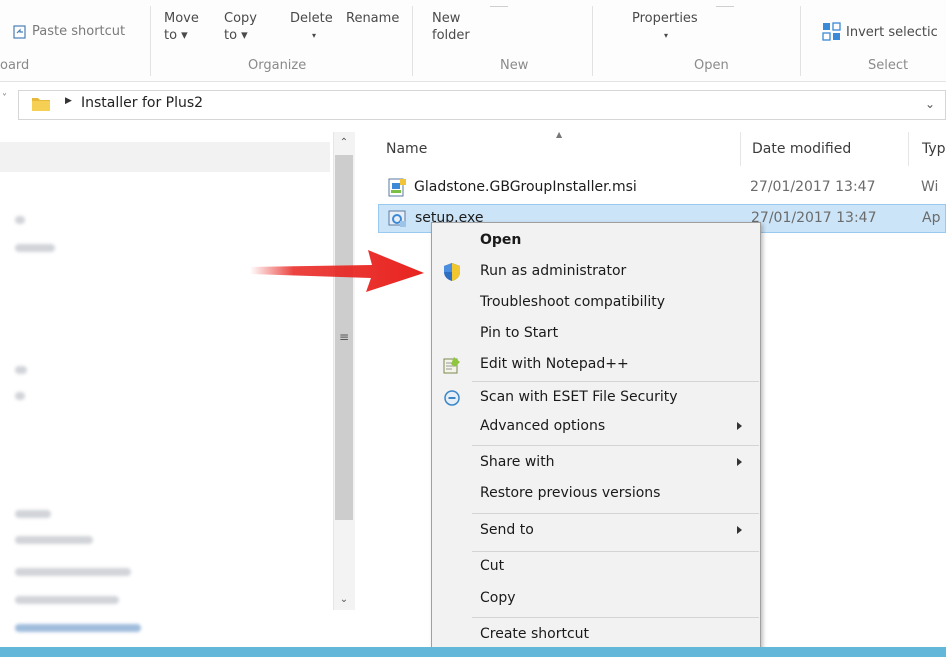 The width and height of the screenshot is (946, 657). Describe the element at coordinates (397, 187) in the screenshot. I see `msi-installer-icon` at that location.